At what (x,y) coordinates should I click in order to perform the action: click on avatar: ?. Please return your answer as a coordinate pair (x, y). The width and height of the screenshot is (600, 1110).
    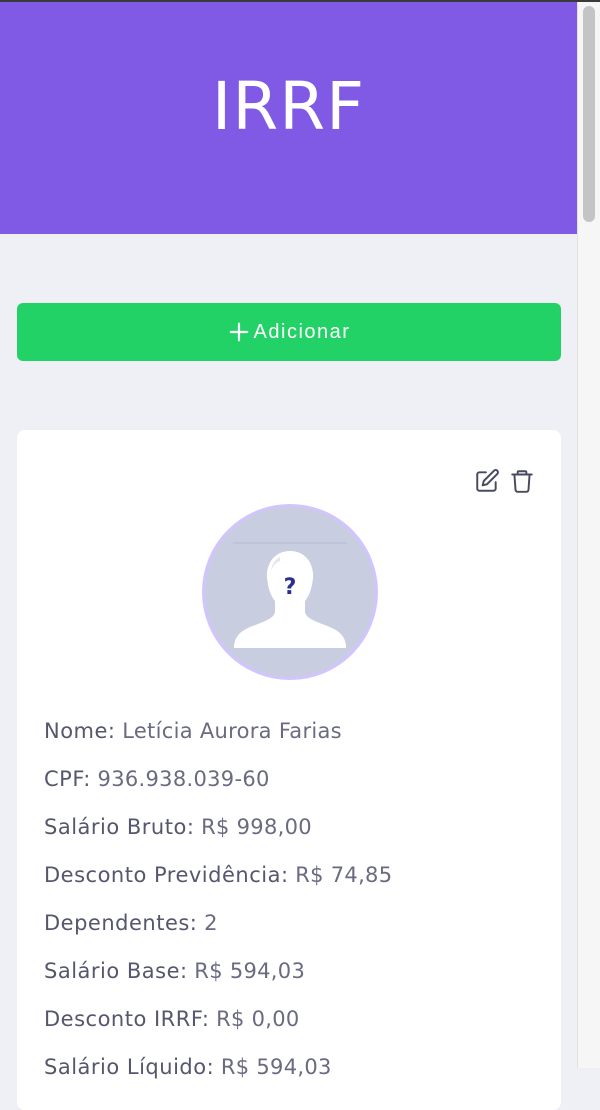
    Looking at the image, I should click on (290, 592).